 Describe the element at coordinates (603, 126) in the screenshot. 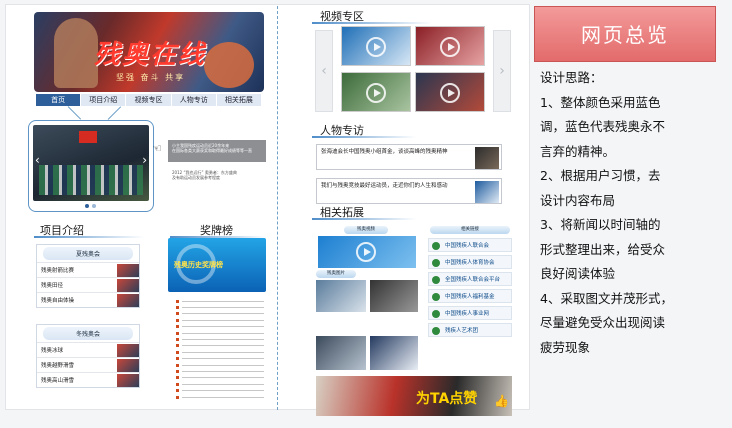

I see `design-note-line: 调，蓝色代表残奥永不` at that location.